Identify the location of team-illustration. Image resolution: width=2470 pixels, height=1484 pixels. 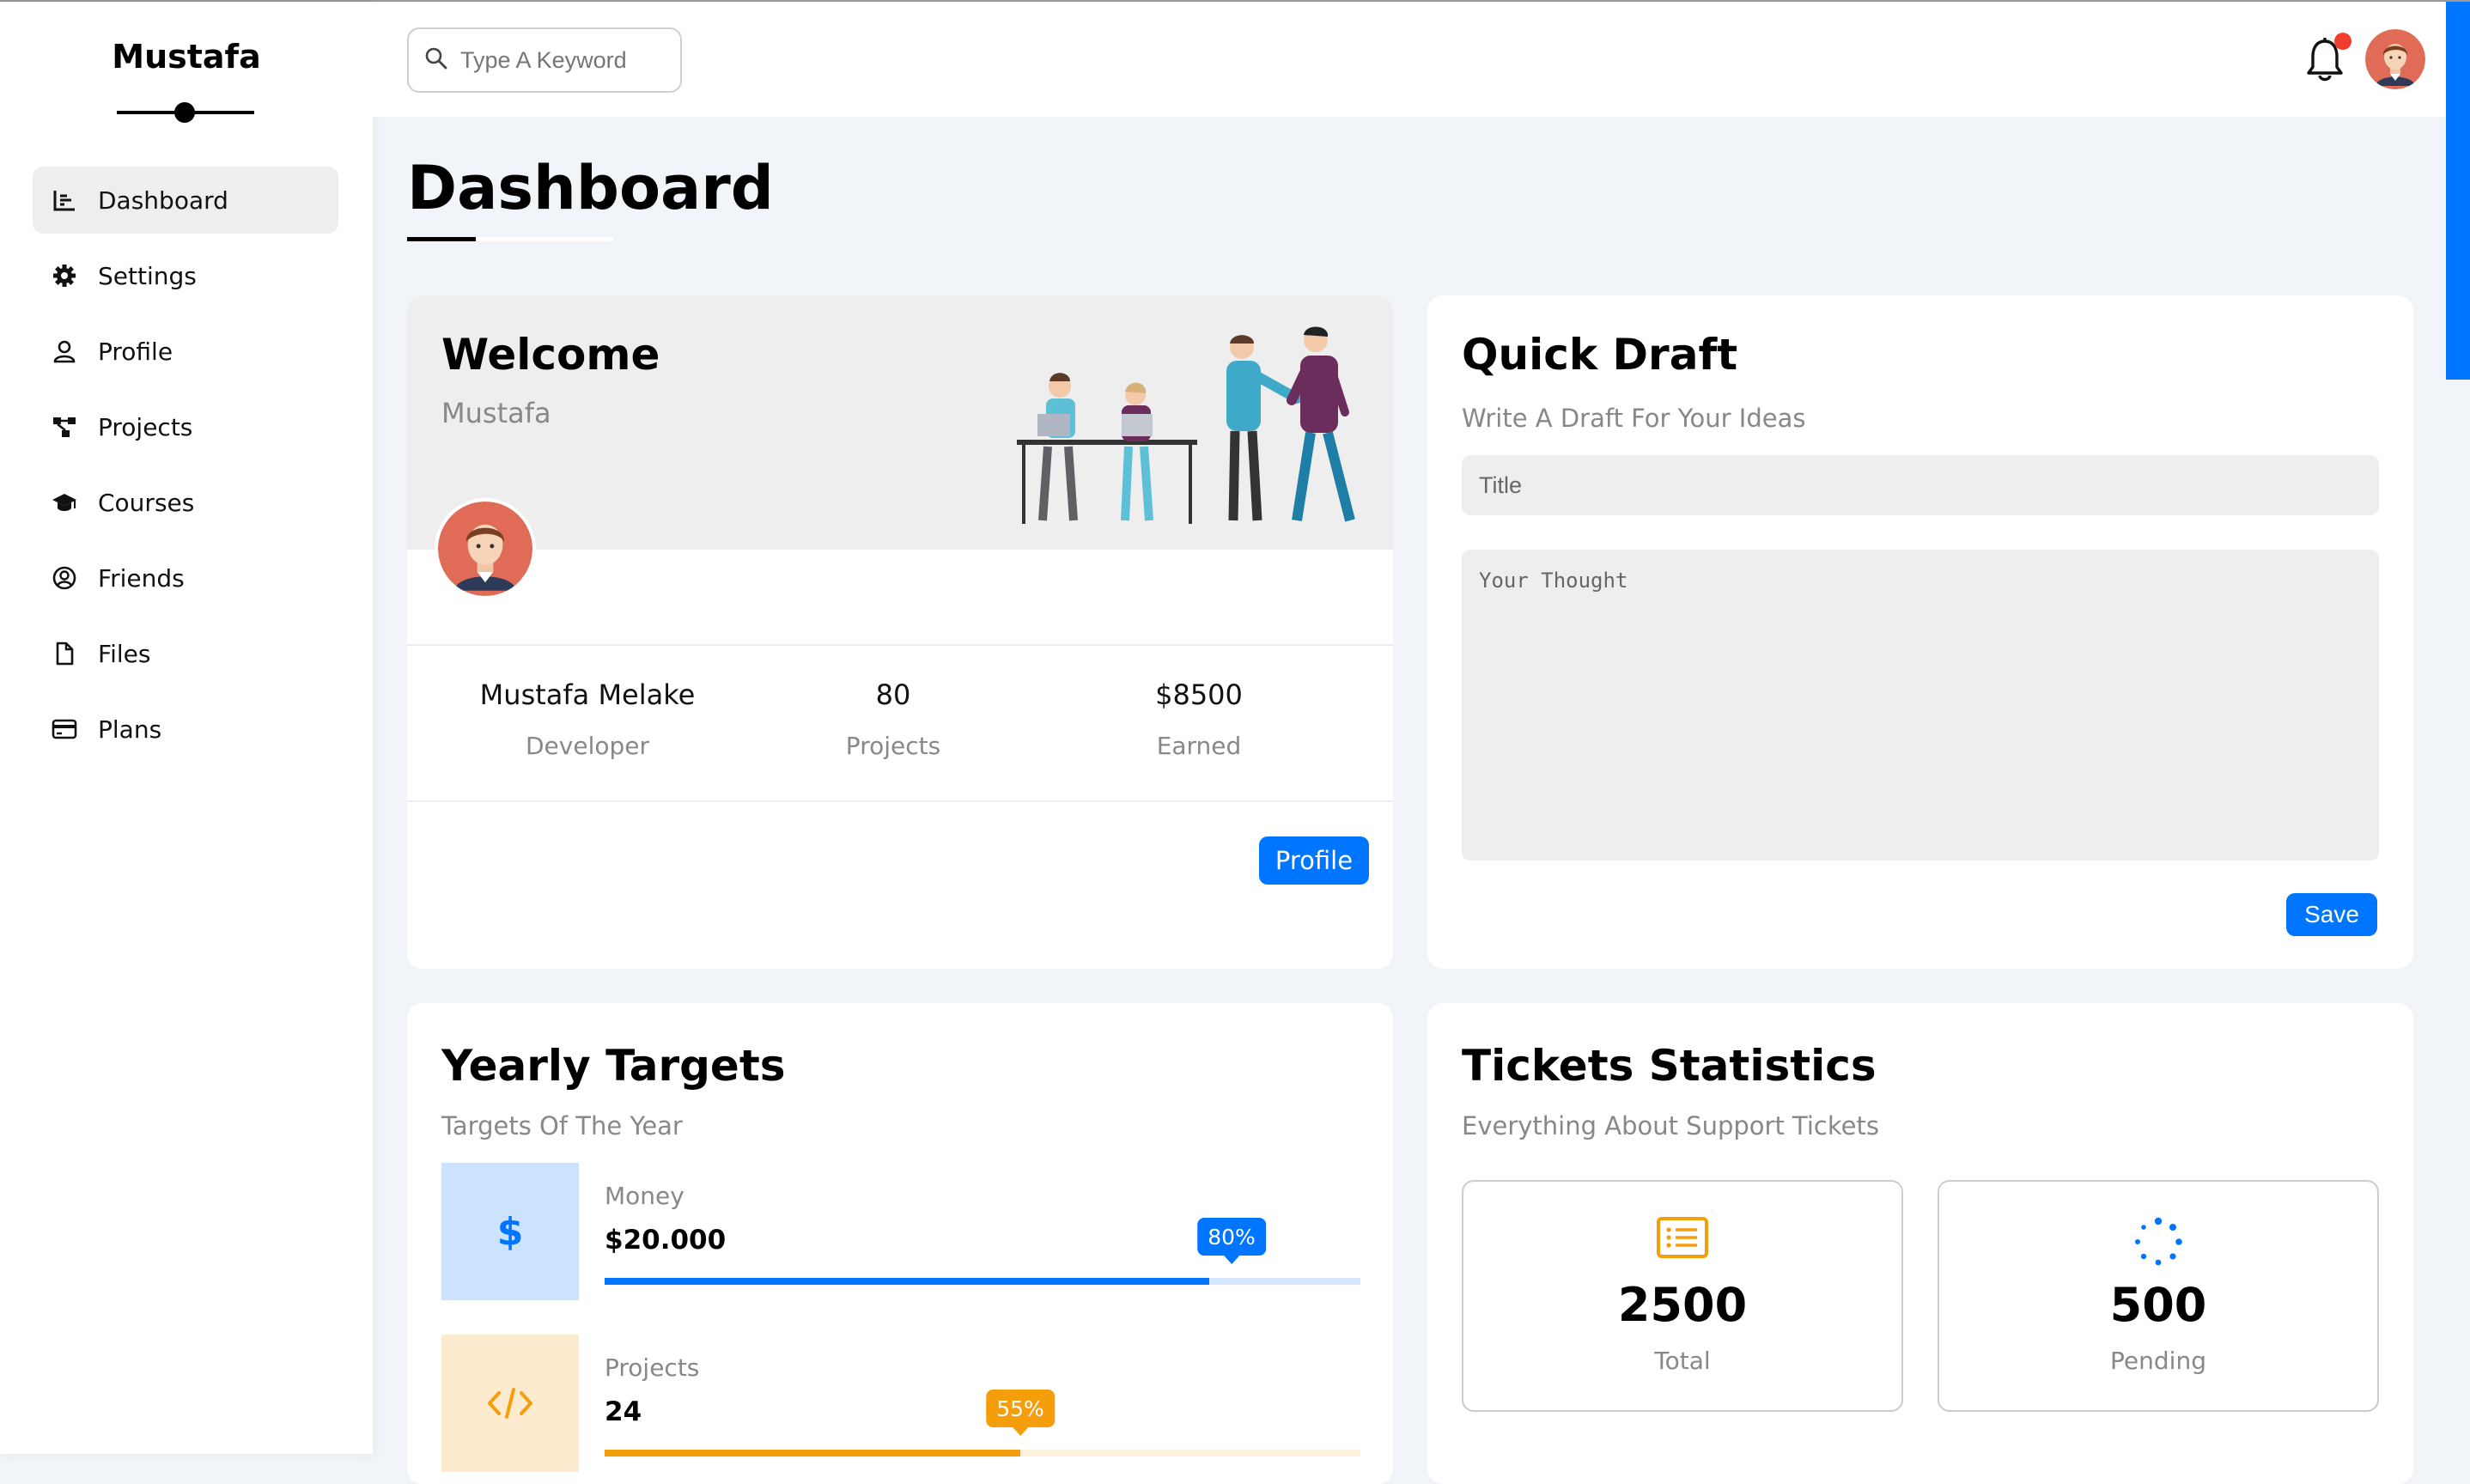
(1188, 430).